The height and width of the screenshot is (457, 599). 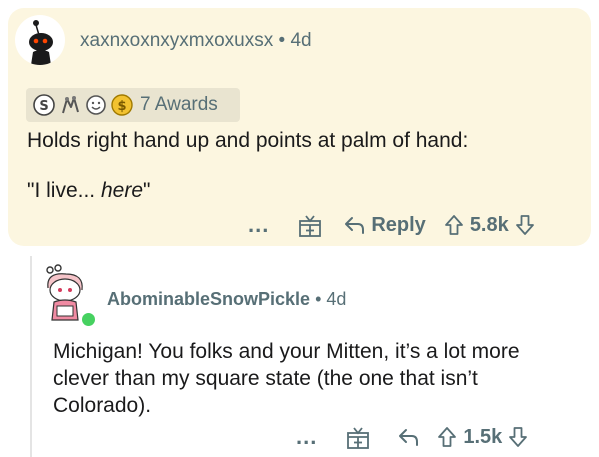 I want to click on gold-award-icon: $, so click(x=122, y=105).